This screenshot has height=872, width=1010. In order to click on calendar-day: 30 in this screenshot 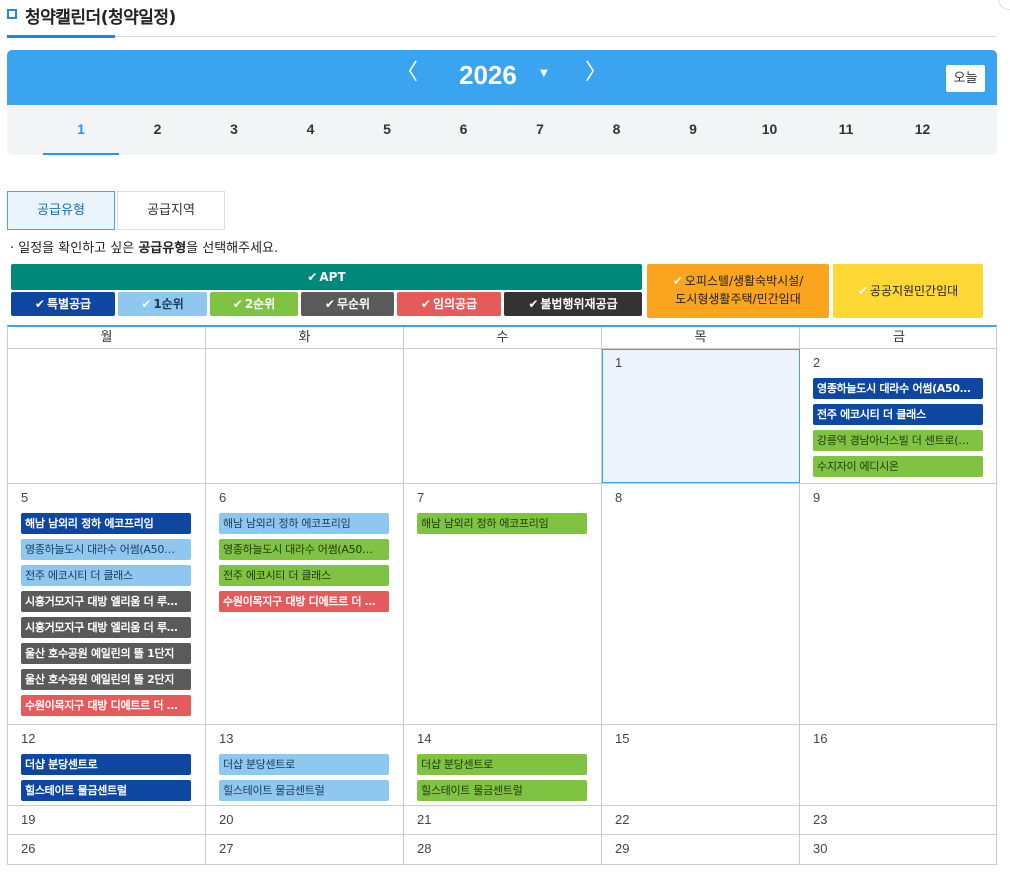, I will do `click(899, 849)`.